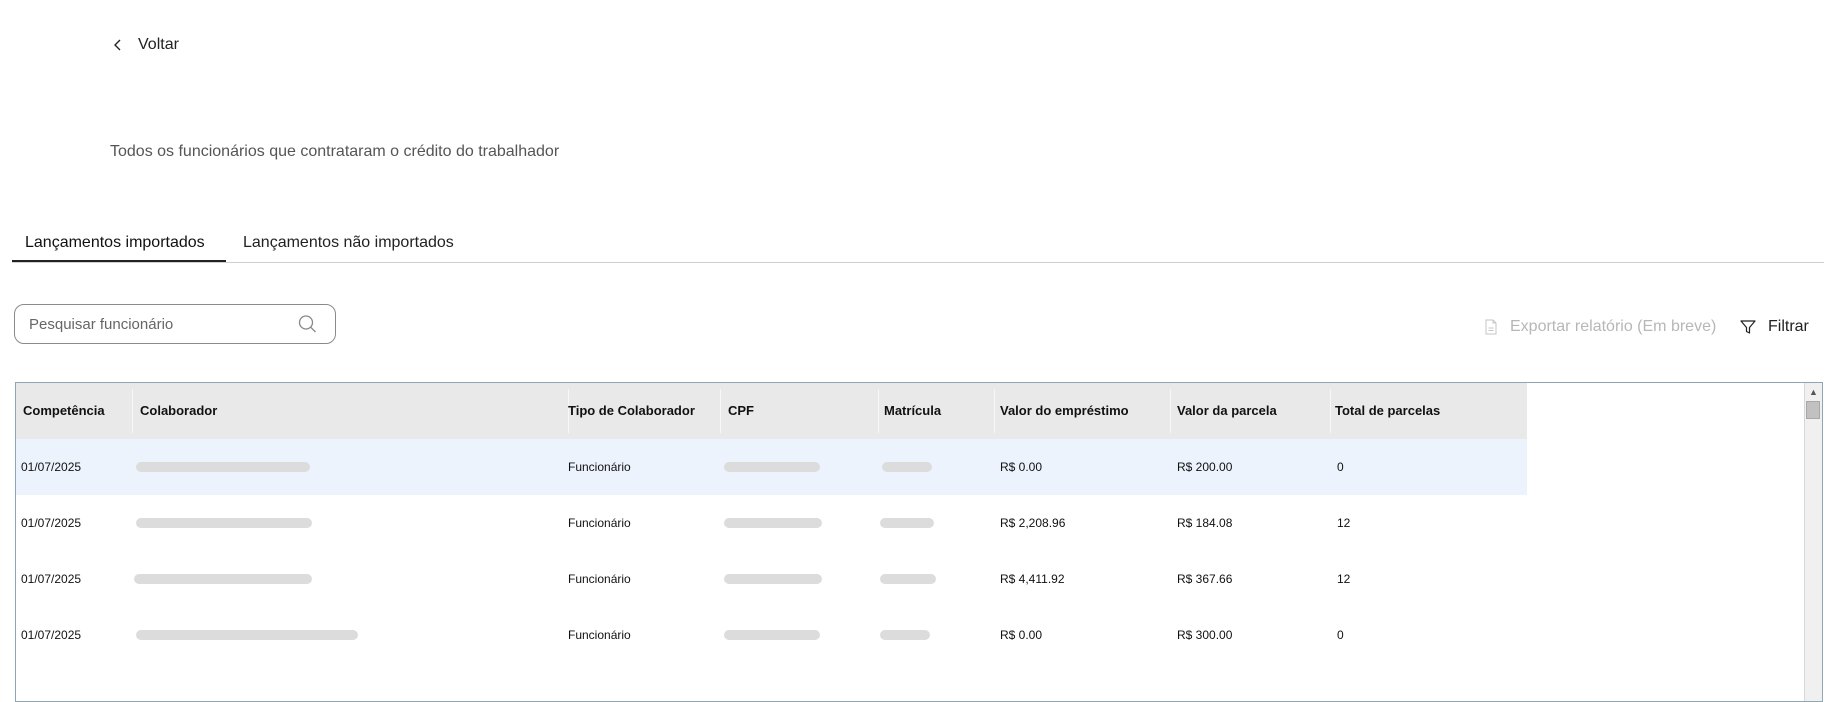 This screenshot has width=1846, height=702. I want to click on scroll-thumb, so click(1813, 410).